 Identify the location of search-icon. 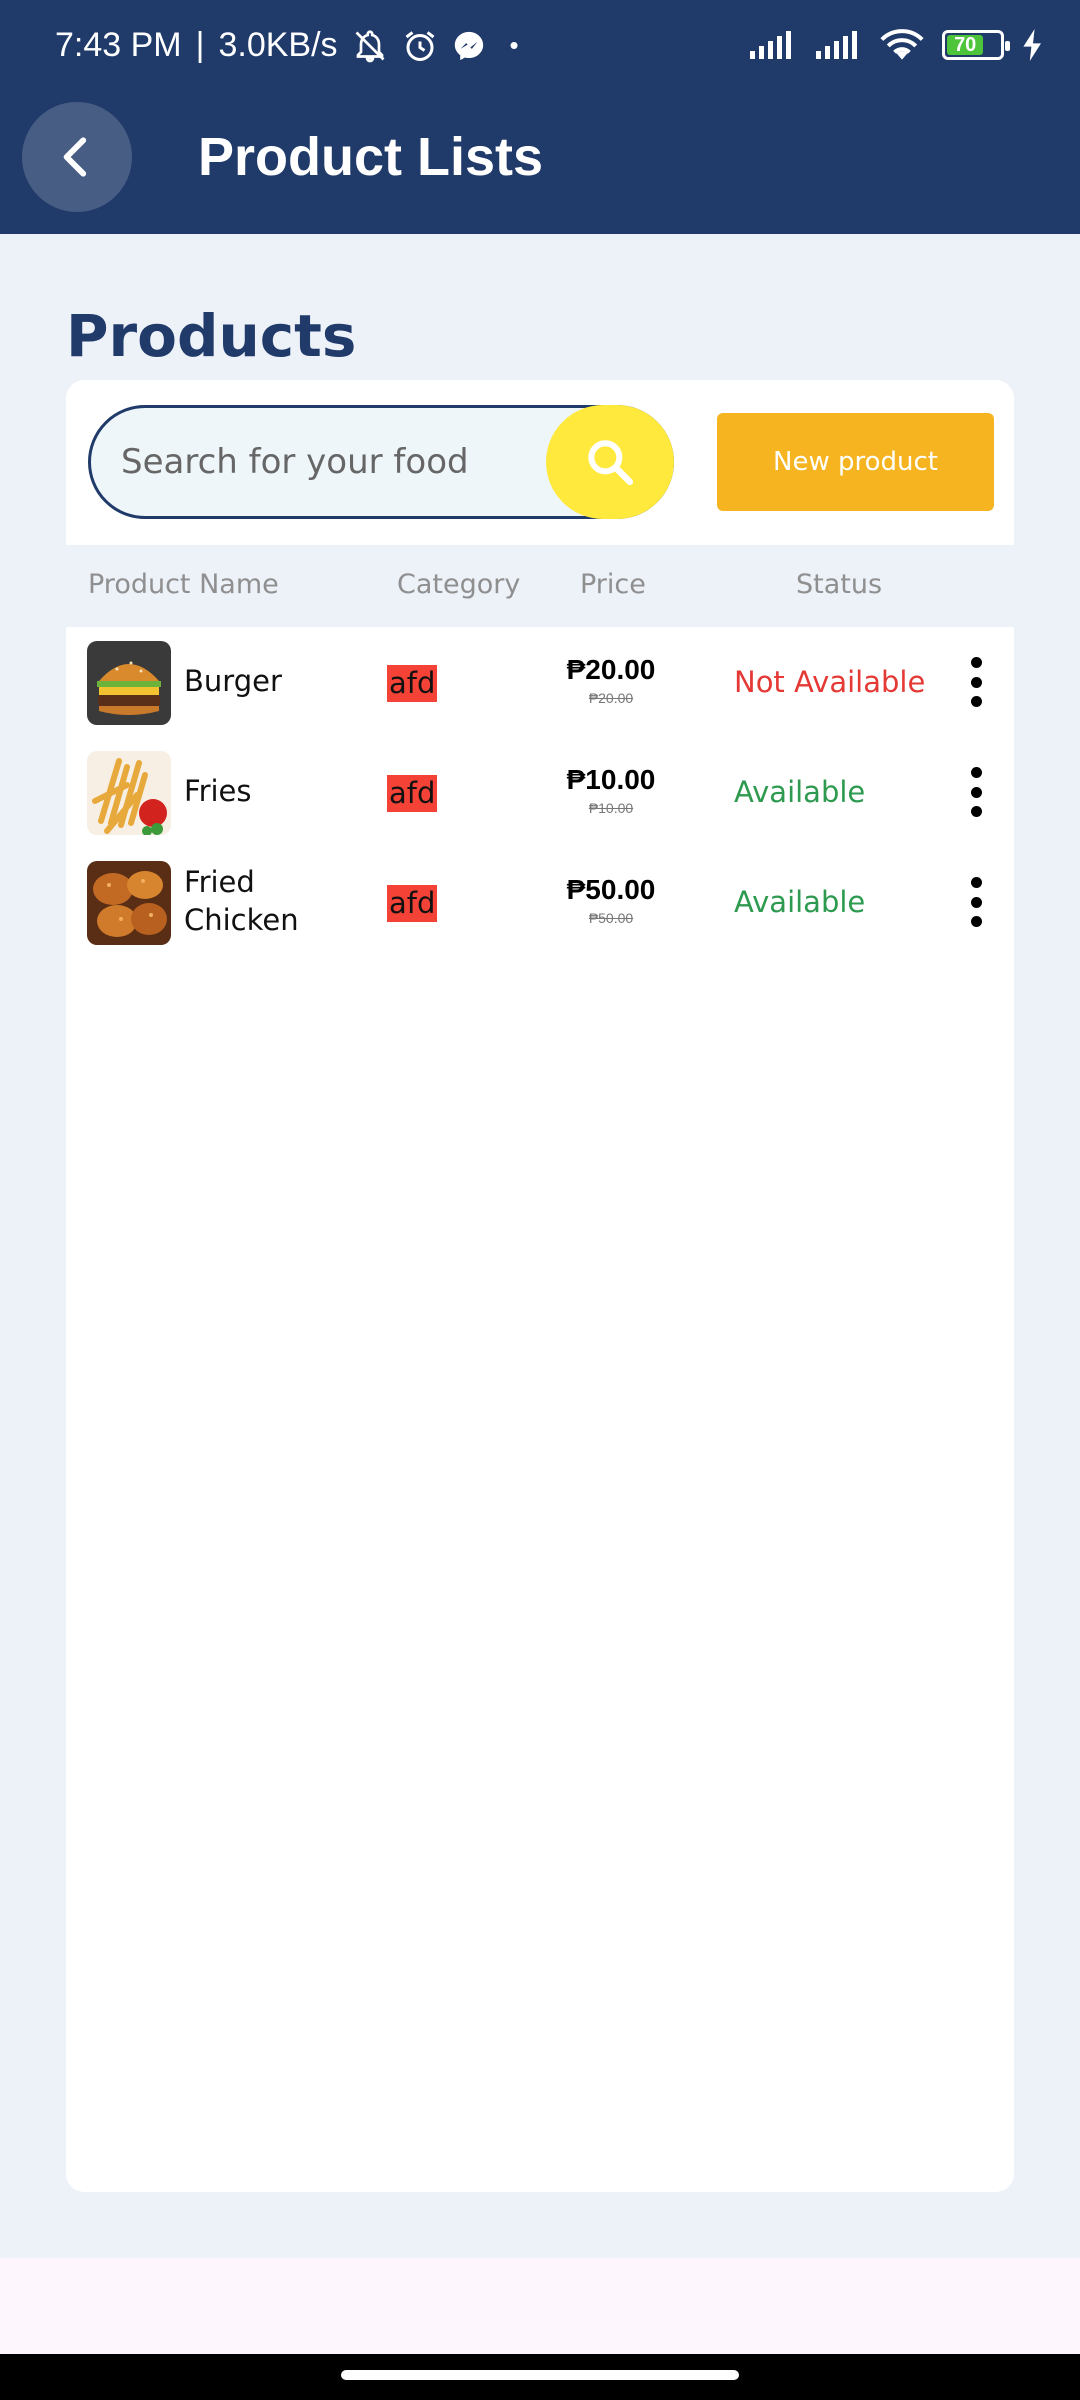
(611, 463).